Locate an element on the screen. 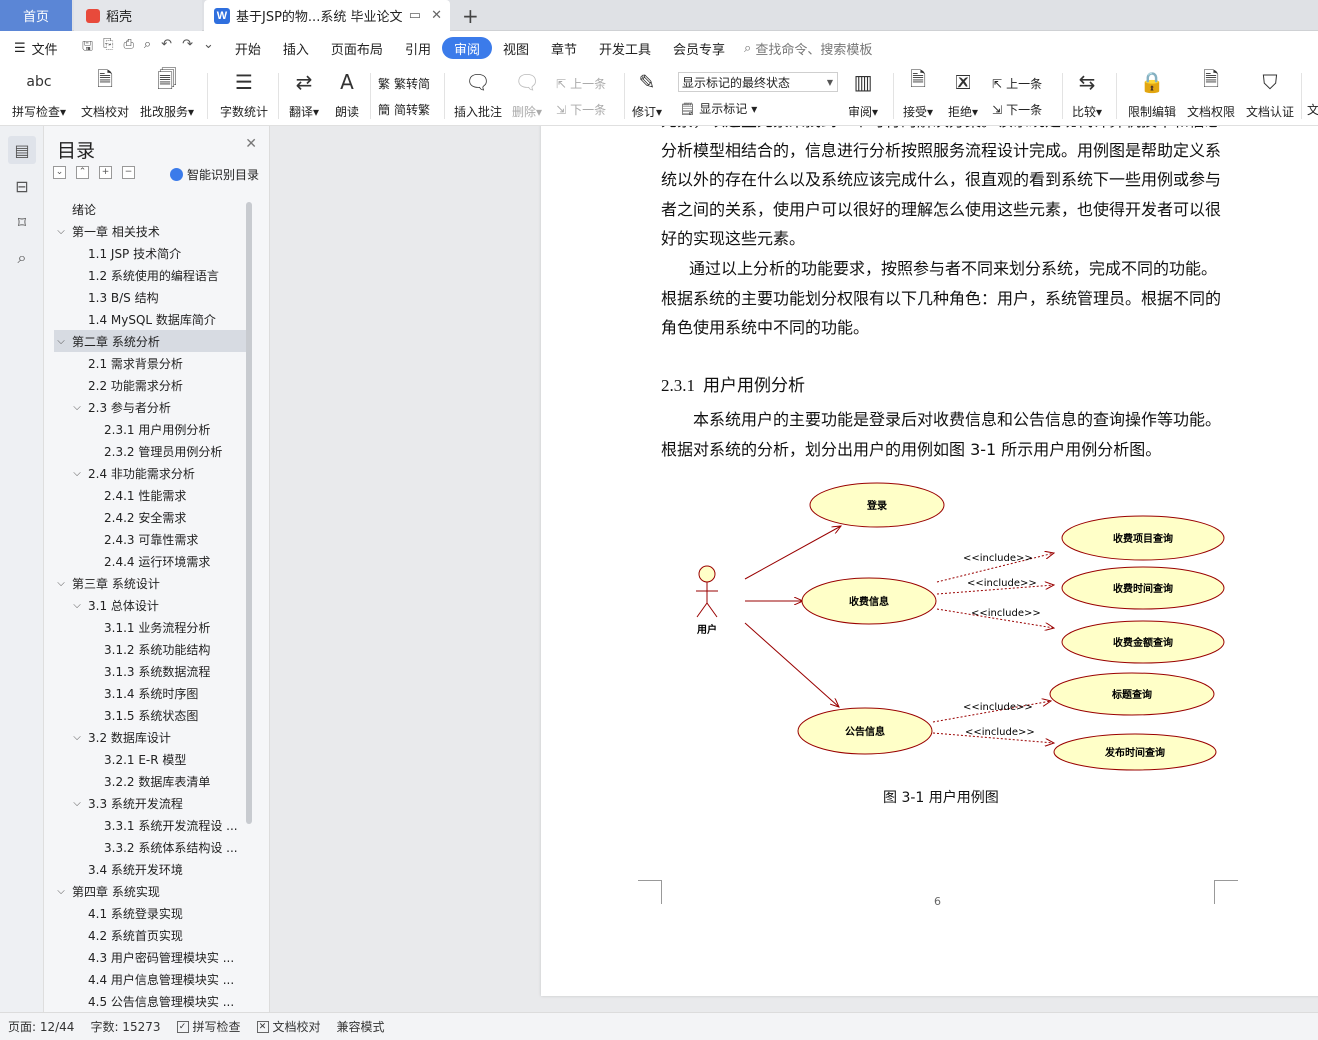 Image resolution: width=1318 pixels, height=1040 pixels. show-markup-button: 🗒 显示标记 ▾ is located at coordinates (718, 108).